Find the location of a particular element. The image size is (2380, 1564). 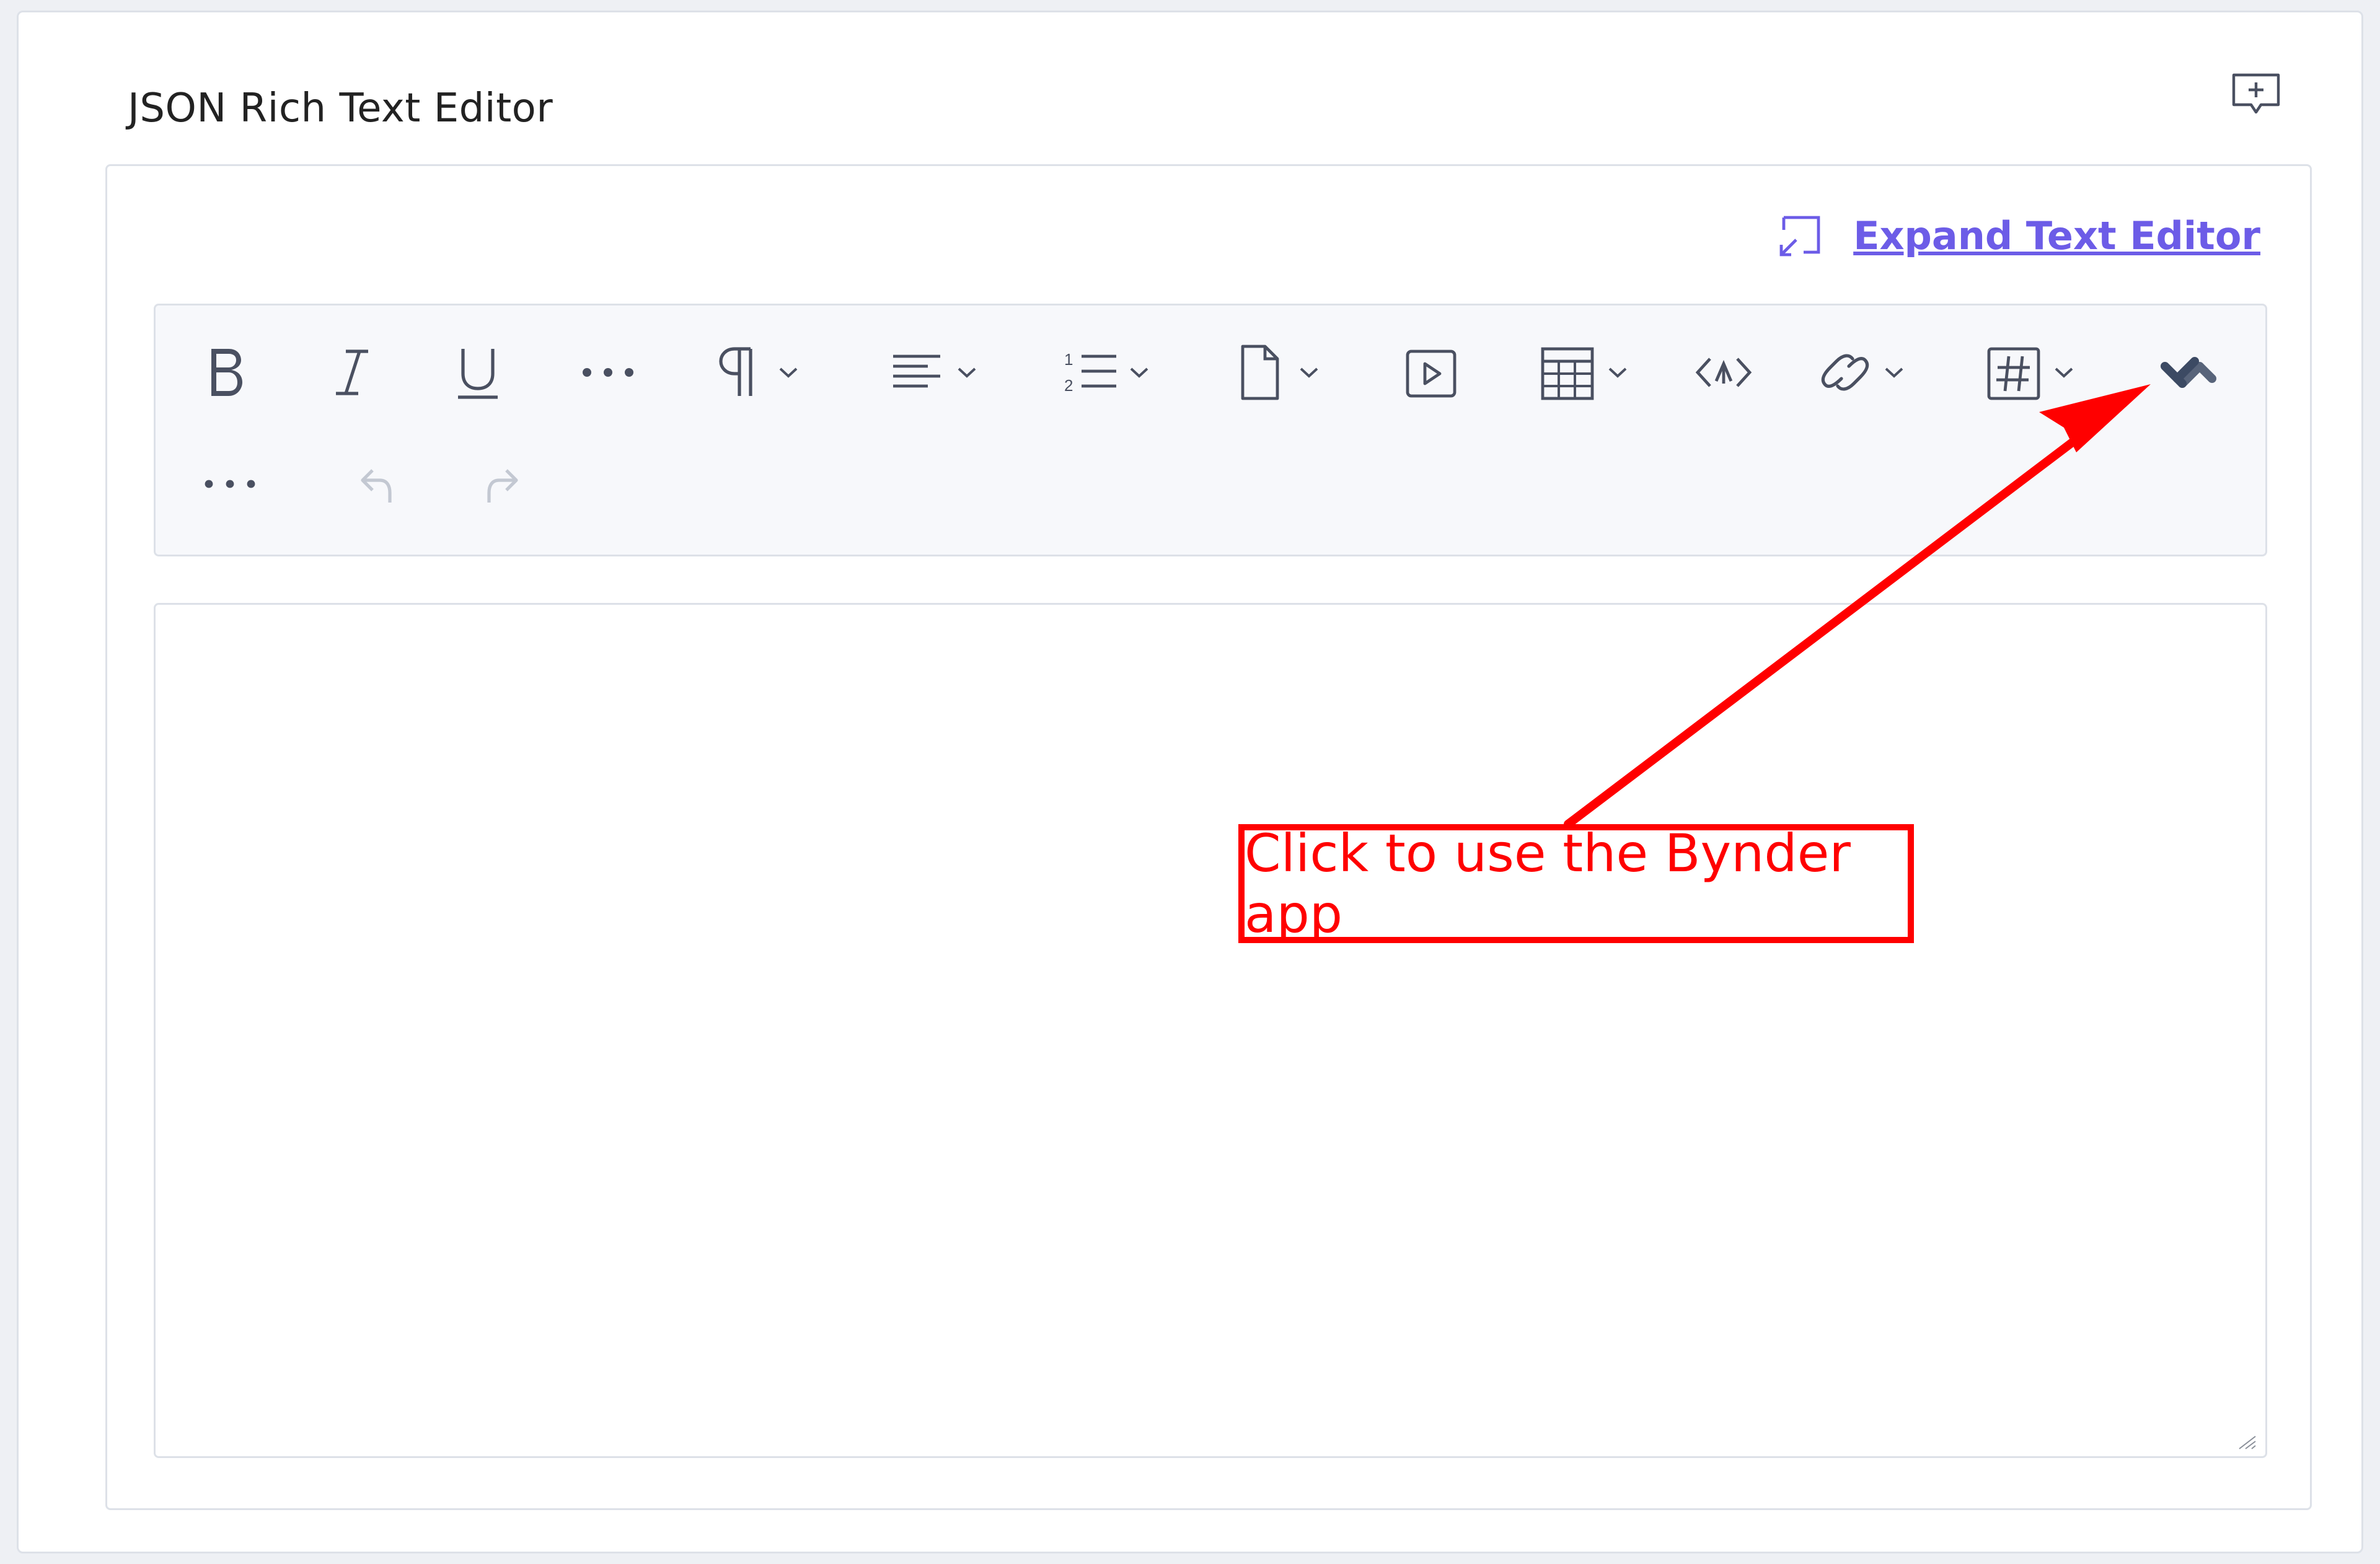

bynder-icon is located at coordinates (2188, 373).